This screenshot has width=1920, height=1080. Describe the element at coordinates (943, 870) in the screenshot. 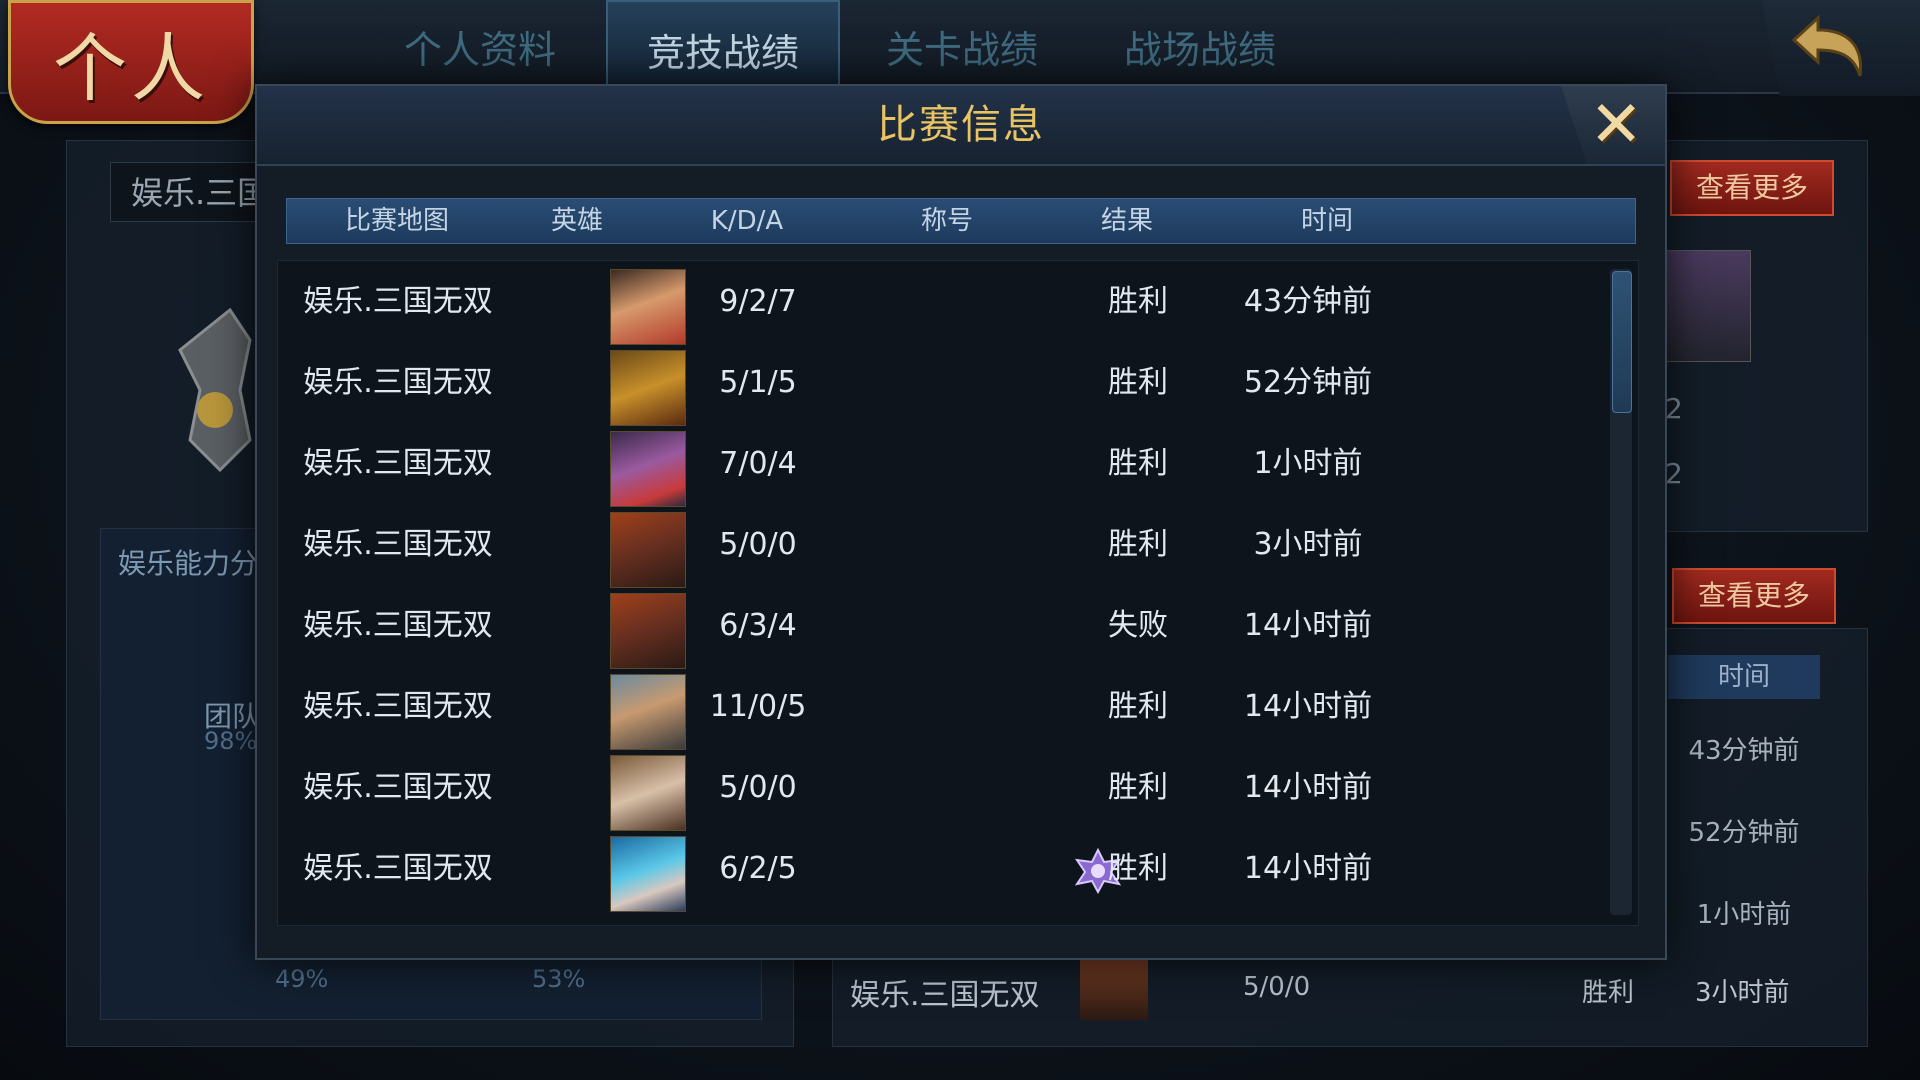

I see `table-row: 娱乐.三国无双 6/2/5 胜利 14小时前` at that location.